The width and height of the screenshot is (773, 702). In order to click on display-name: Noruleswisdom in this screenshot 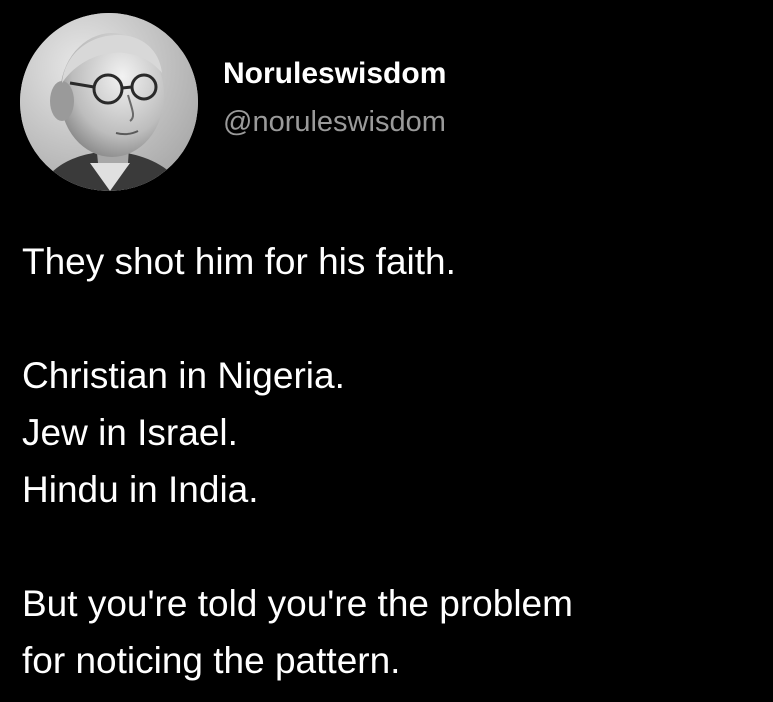, I will do `click(334, 74)`.